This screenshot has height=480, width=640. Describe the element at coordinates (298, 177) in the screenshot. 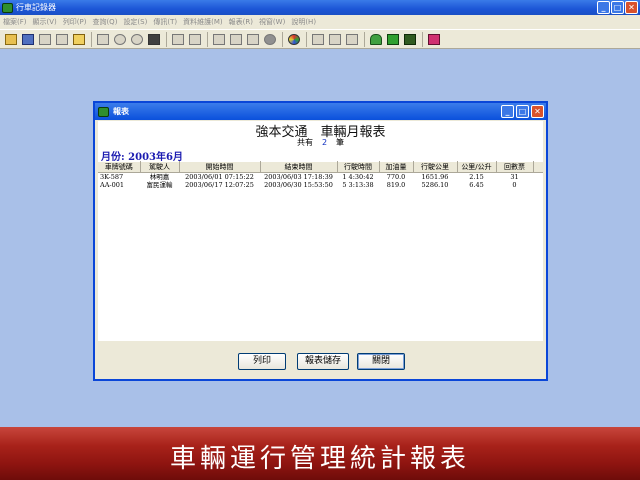

I see `cell-end-time: 2003/06/03 17:18:39` at that location.